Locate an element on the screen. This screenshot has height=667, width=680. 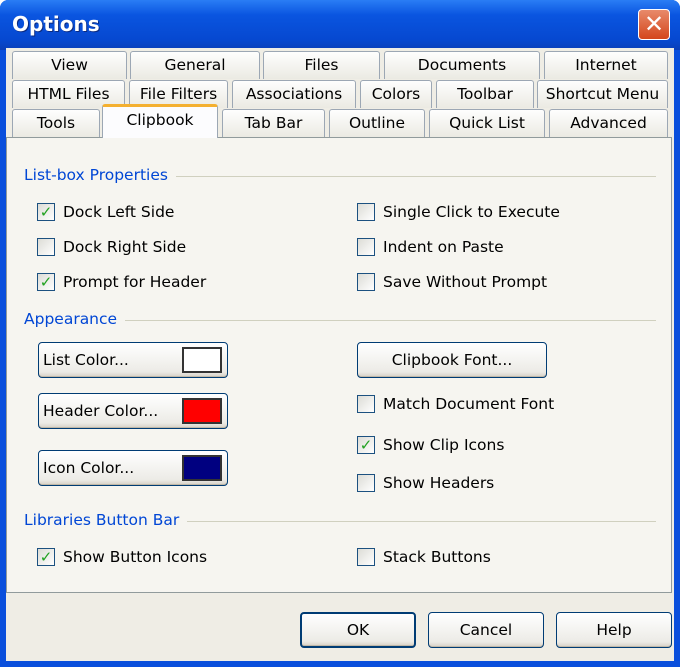
checkbox-show-button-icons: ✓ Show Button Icons is located at coordinates (122, 557).